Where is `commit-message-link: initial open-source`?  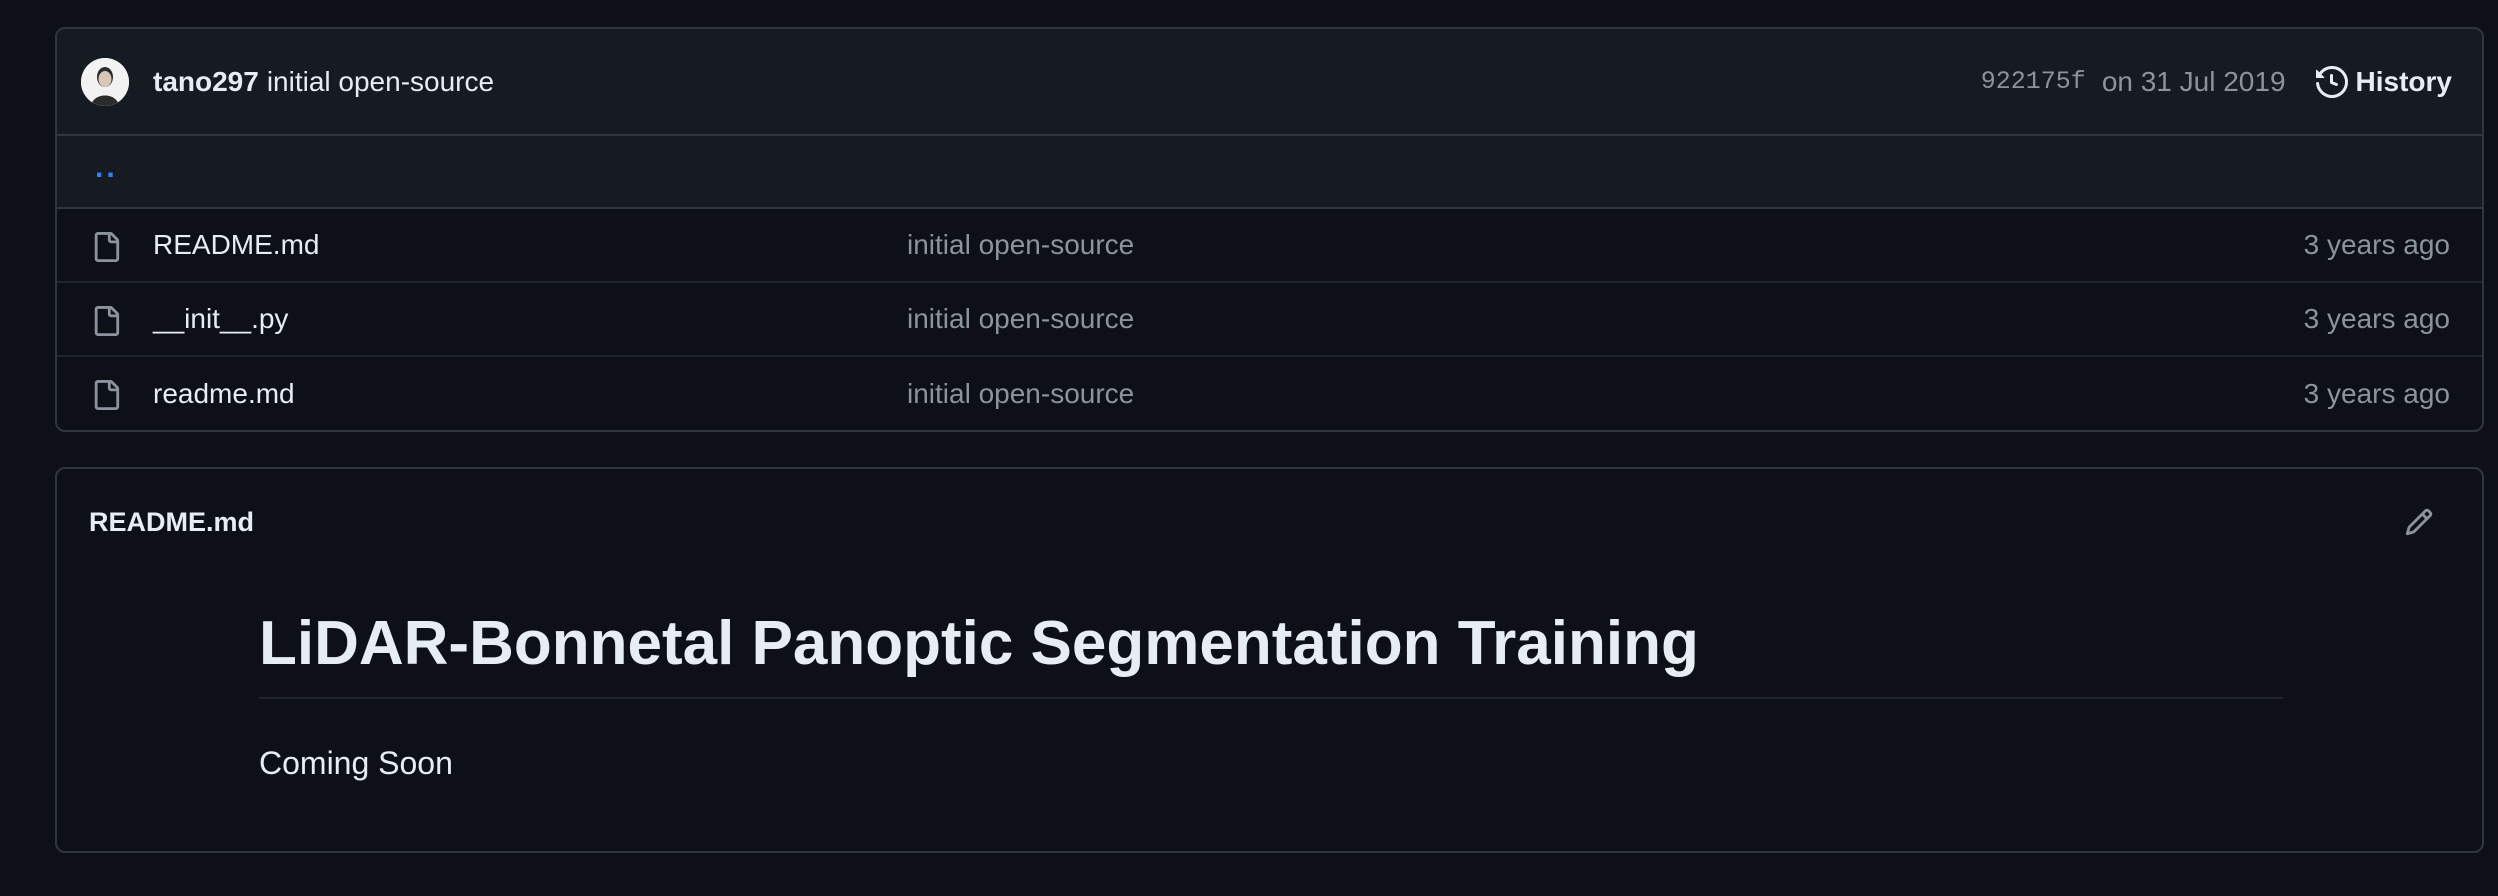 commit-message-link: initial open-source is located at coordinates (380, 82).